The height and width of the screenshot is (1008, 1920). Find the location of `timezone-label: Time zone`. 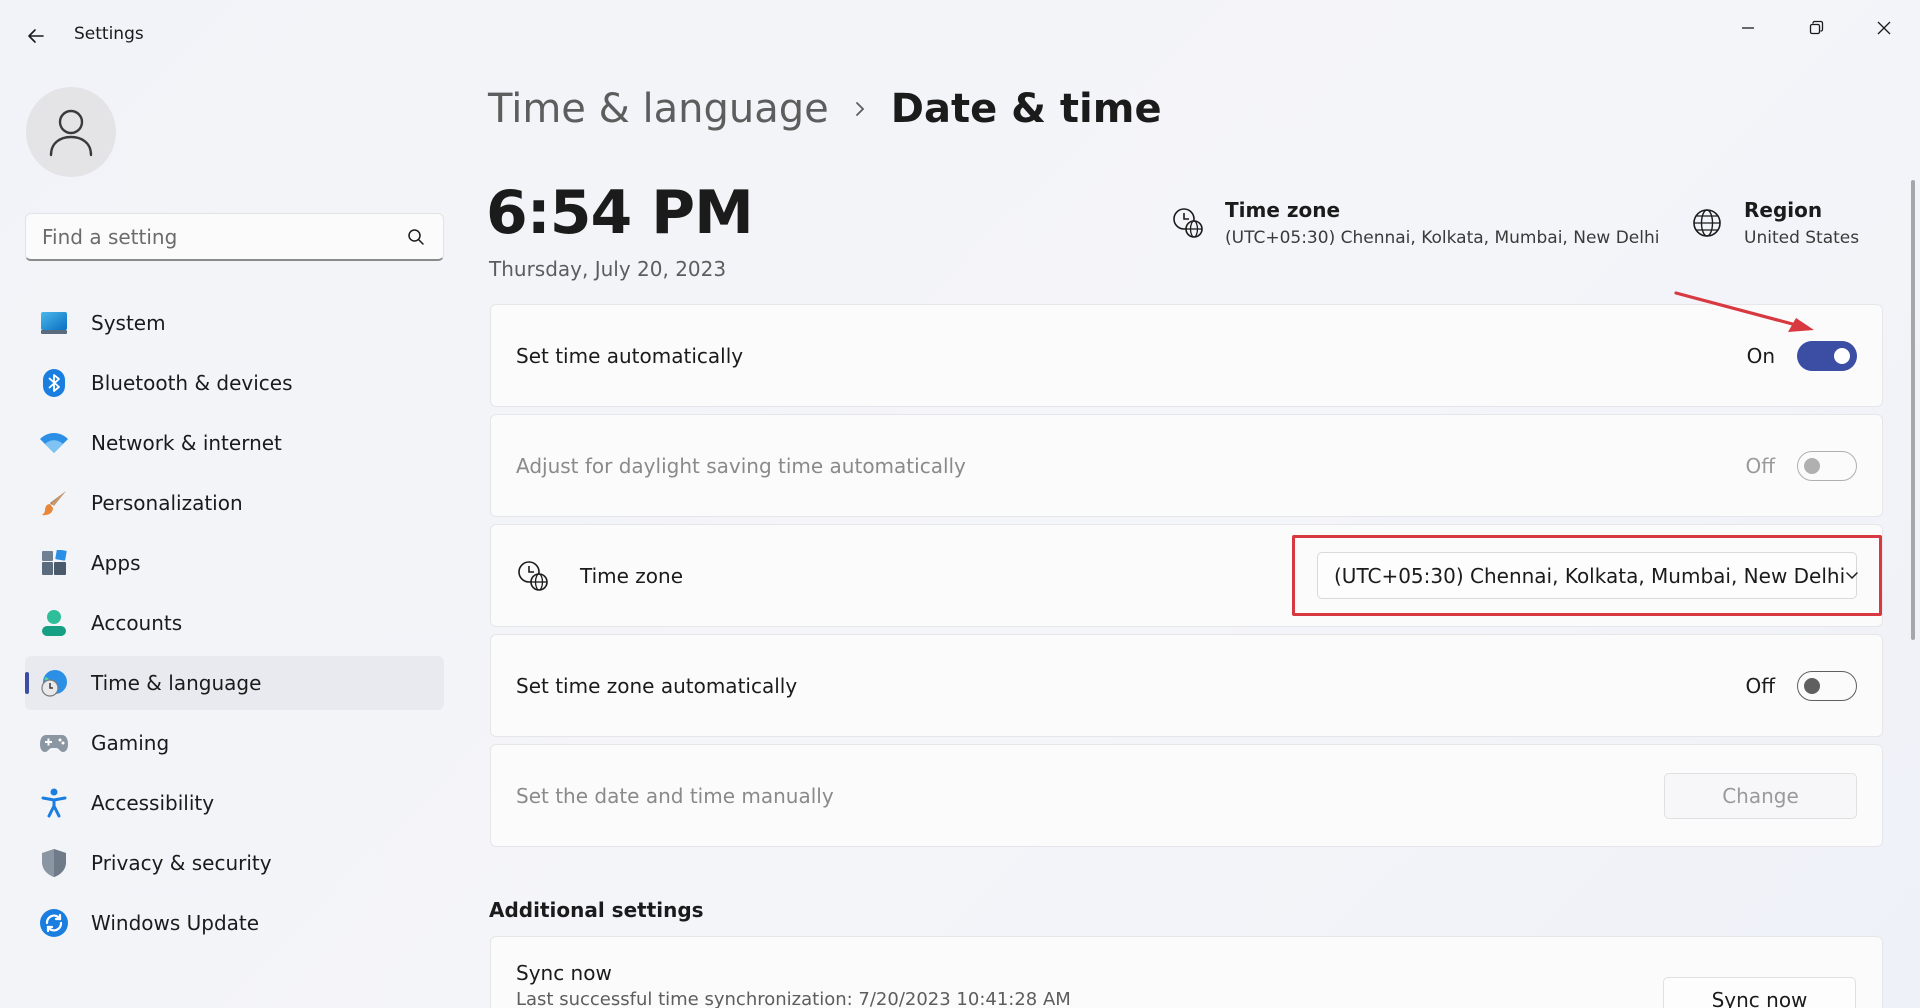

timezone-label: Time zone is located at coordinates (632, 575).